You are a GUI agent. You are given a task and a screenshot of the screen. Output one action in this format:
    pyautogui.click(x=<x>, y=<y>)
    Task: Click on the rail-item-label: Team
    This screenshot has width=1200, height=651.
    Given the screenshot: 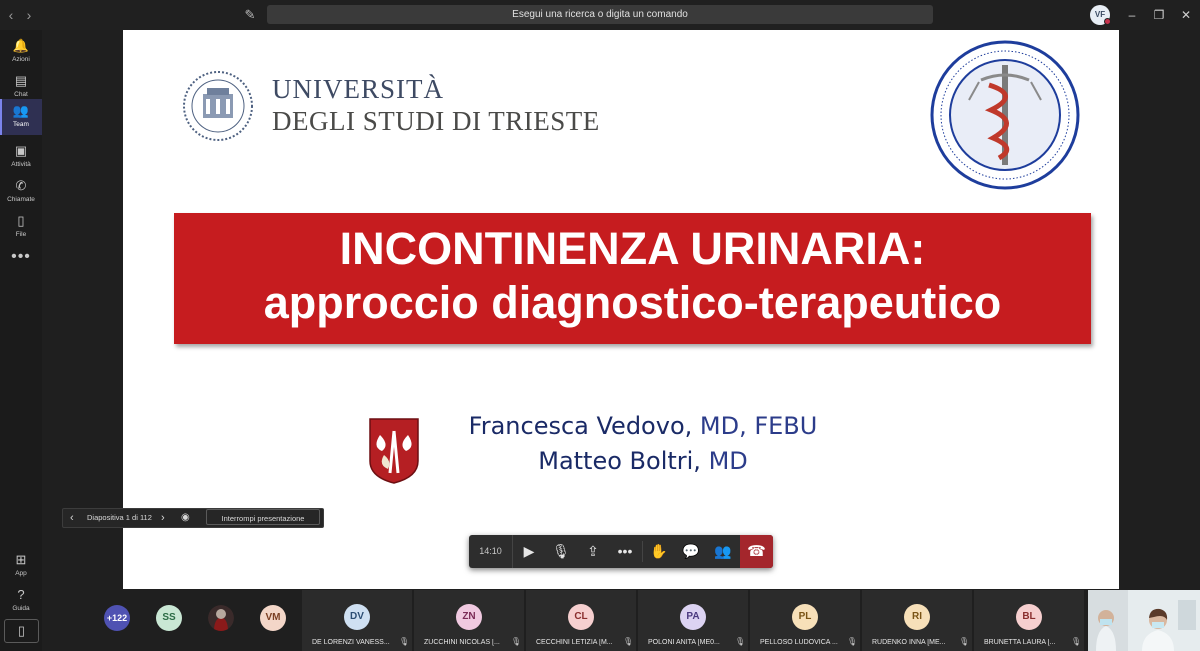 What is the action you would take?
    pyautogui.click(x=21, y=124)
    